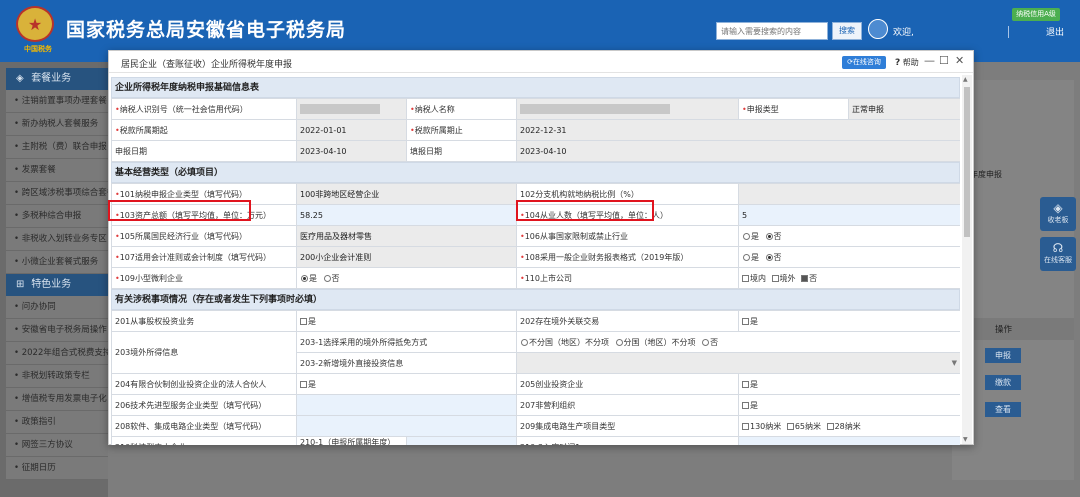 The height and width of the screenshot is (497, 1080). I want to click on tech-sme-number-input, so click(461, 440).